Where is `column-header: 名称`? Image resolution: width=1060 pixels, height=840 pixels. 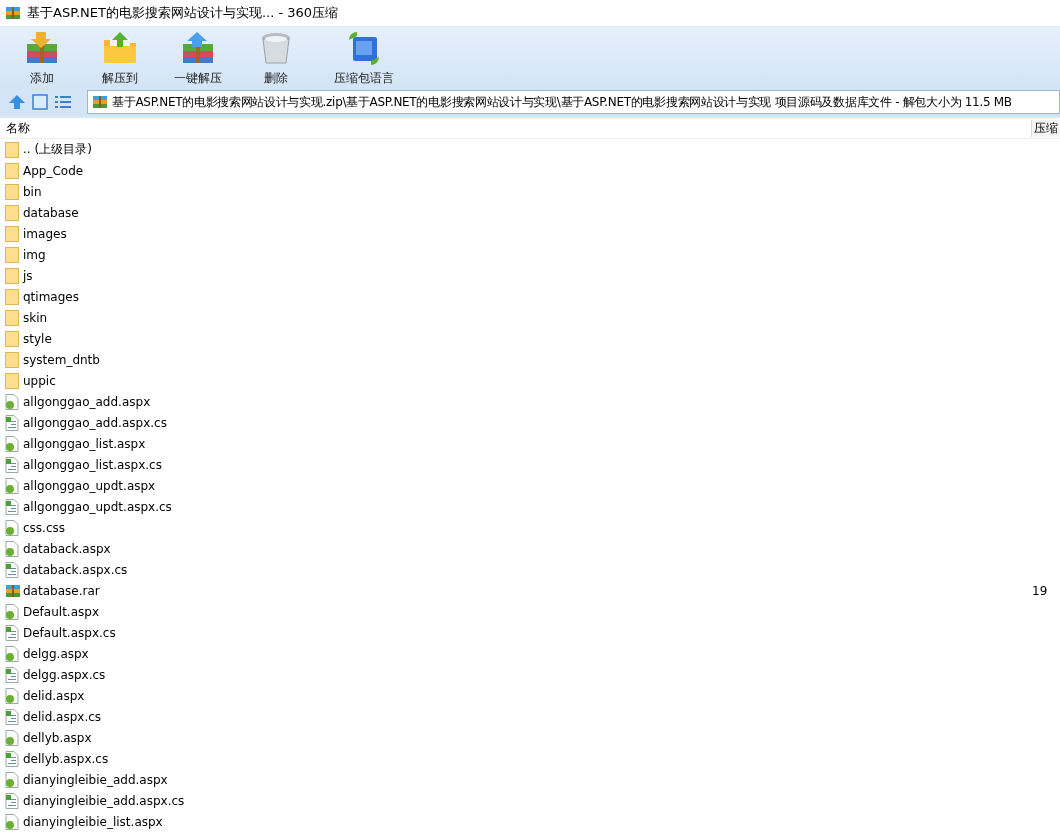 column-header: 名称 is located at coordinates (515, 128).